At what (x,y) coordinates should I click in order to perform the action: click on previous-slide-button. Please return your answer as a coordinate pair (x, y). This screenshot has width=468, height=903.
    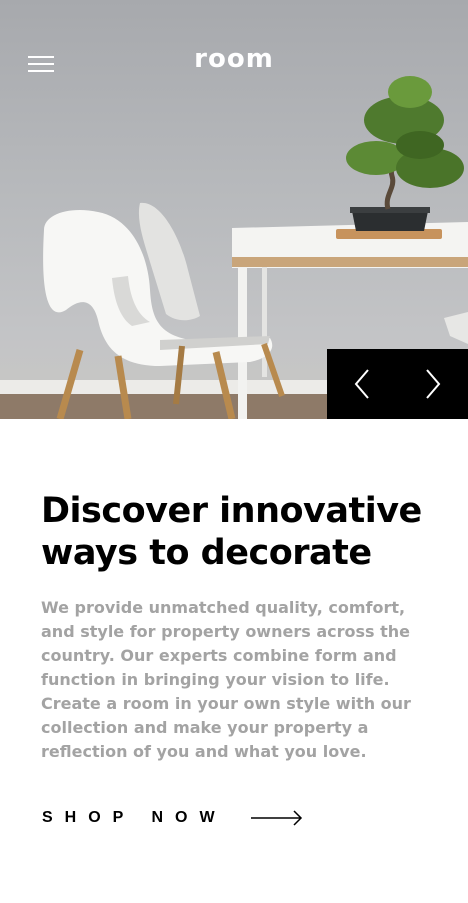
    Looking at the image, I should click on (362, 384).